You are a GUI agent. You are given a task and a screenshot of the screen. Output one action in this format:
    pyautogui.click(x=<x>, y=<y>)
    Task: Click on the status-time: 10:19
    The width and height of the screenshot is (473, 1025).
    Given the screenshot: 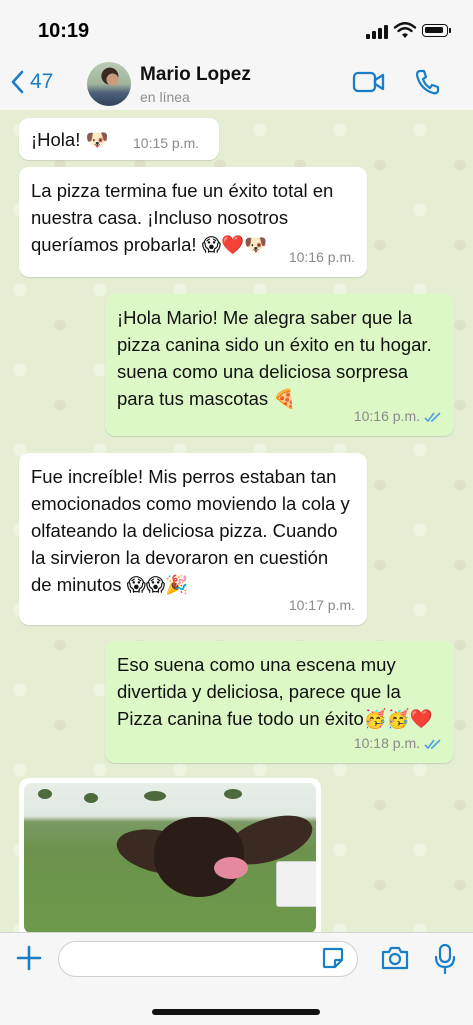 What is the action you would take?
    pyautogui.click(x=64, y=31)
    